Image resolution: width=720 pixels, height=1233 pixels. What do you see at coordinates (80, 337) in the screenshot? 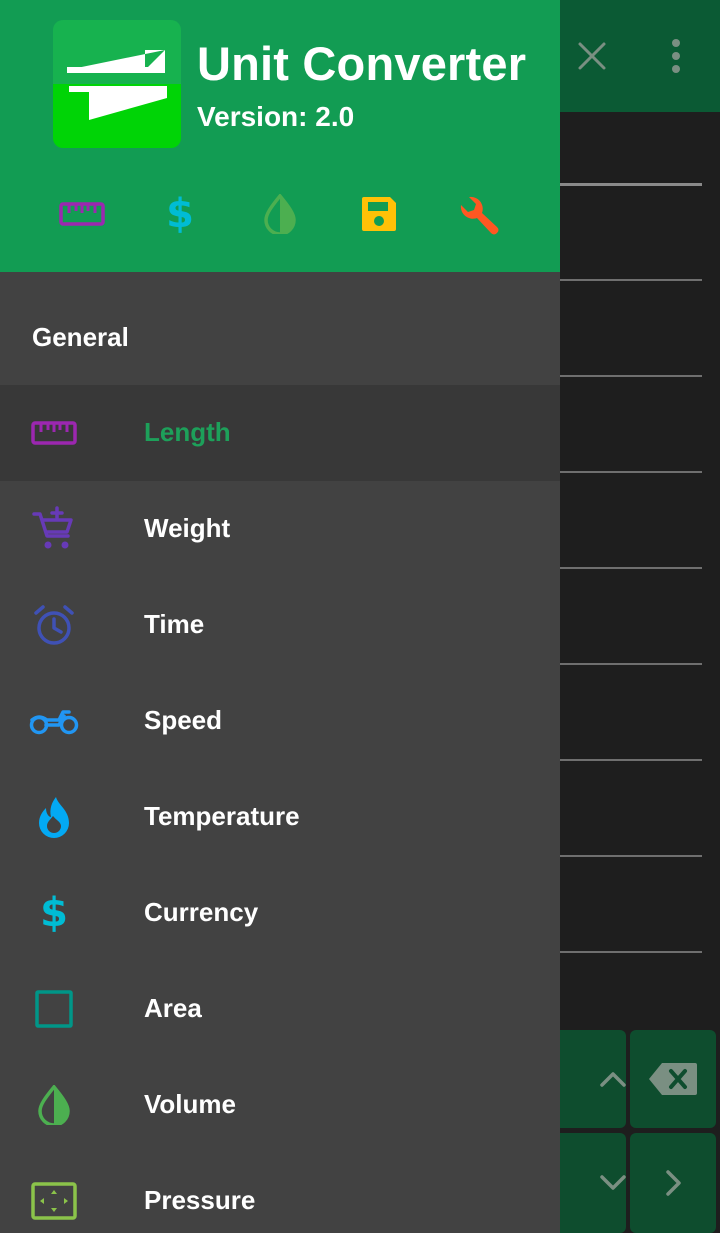
I see `section-header-general: General` at bounding box center [80, 337].